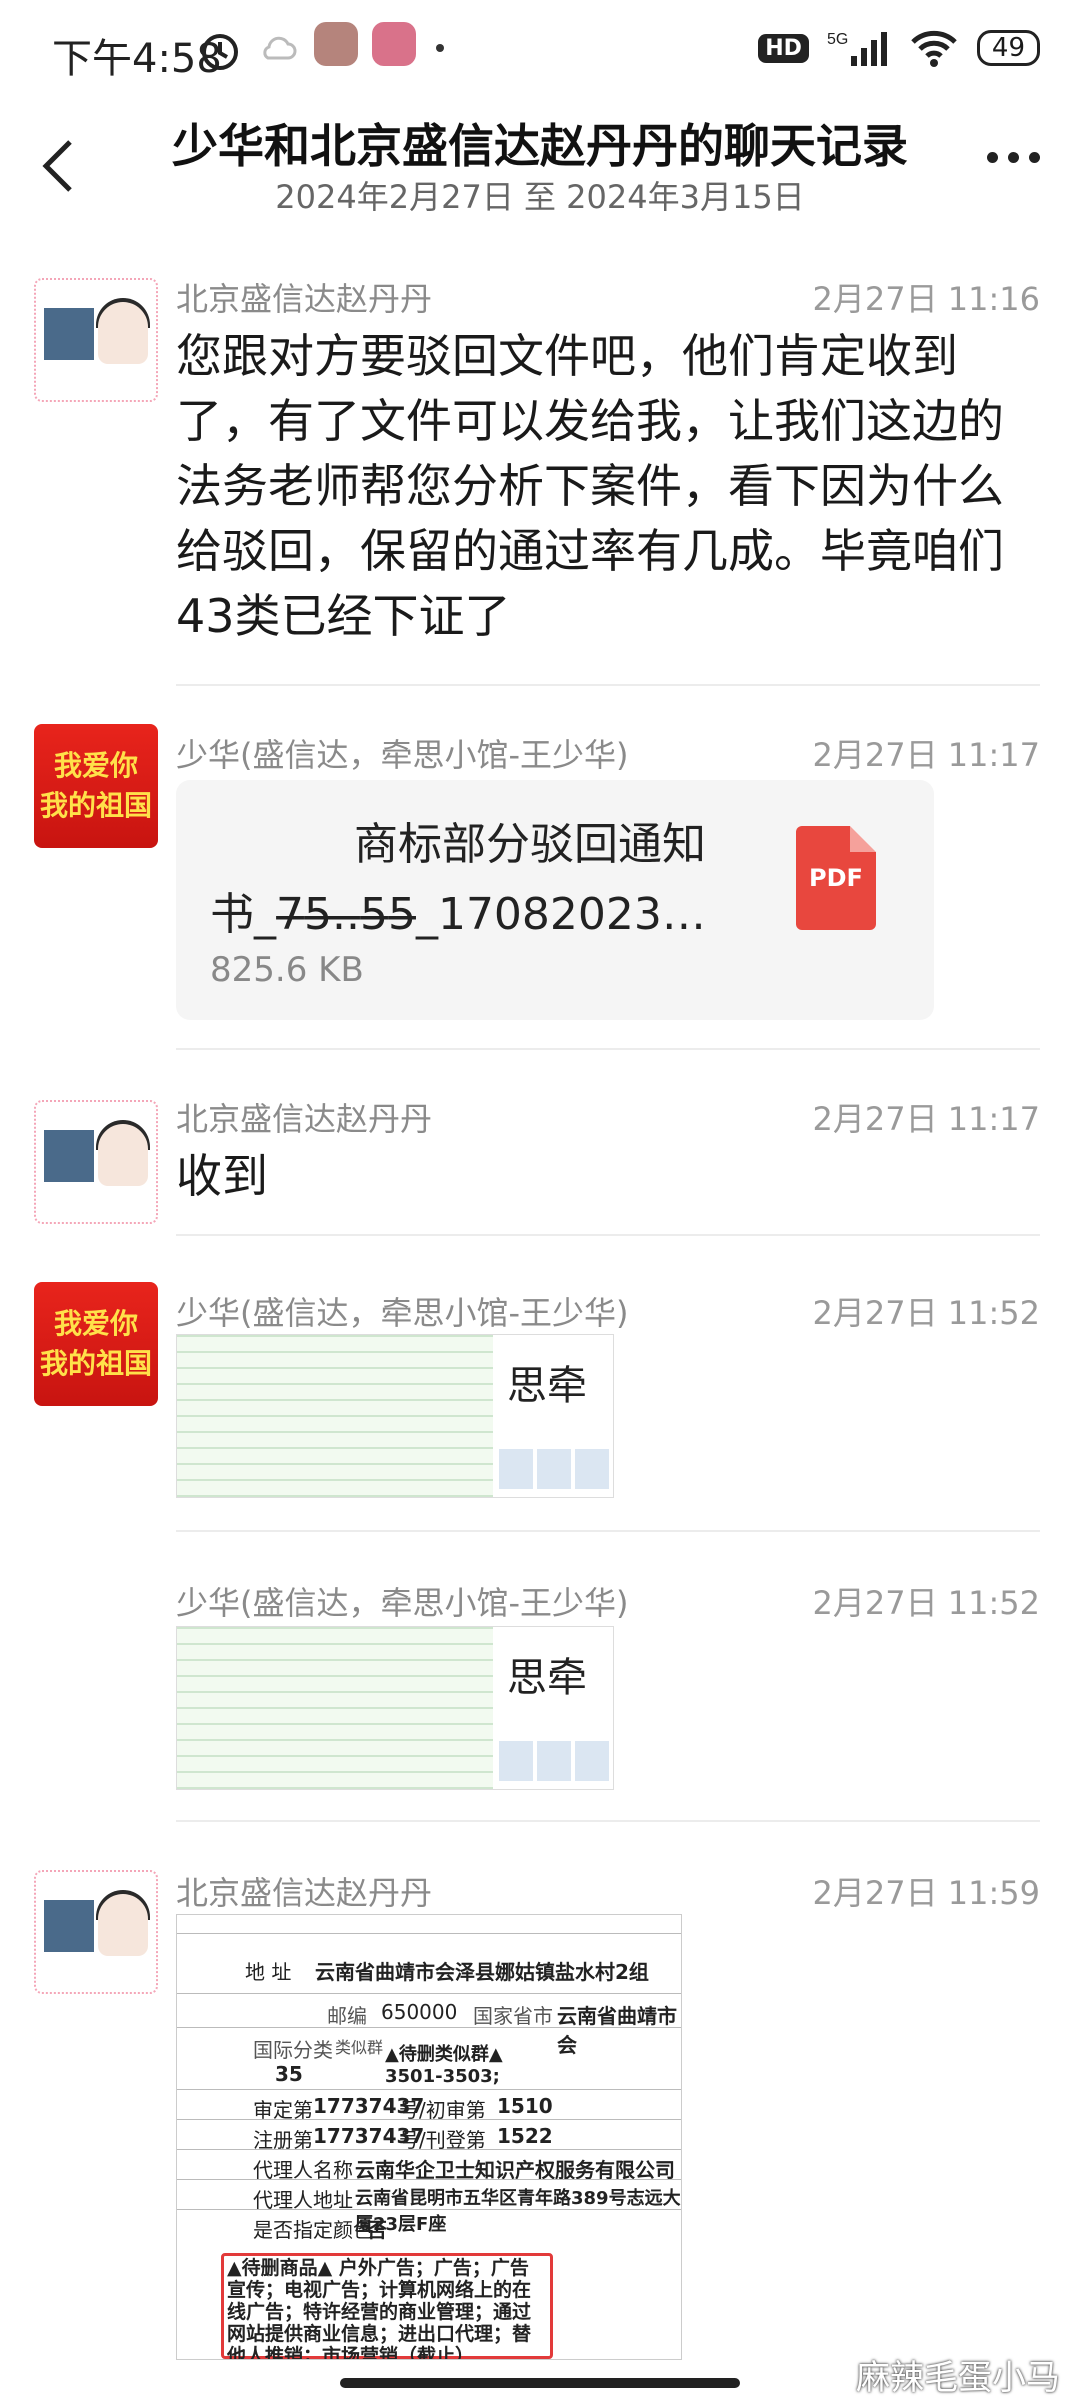  I want to click on file-name: 商标部分驳回通知, so click(530, 844).